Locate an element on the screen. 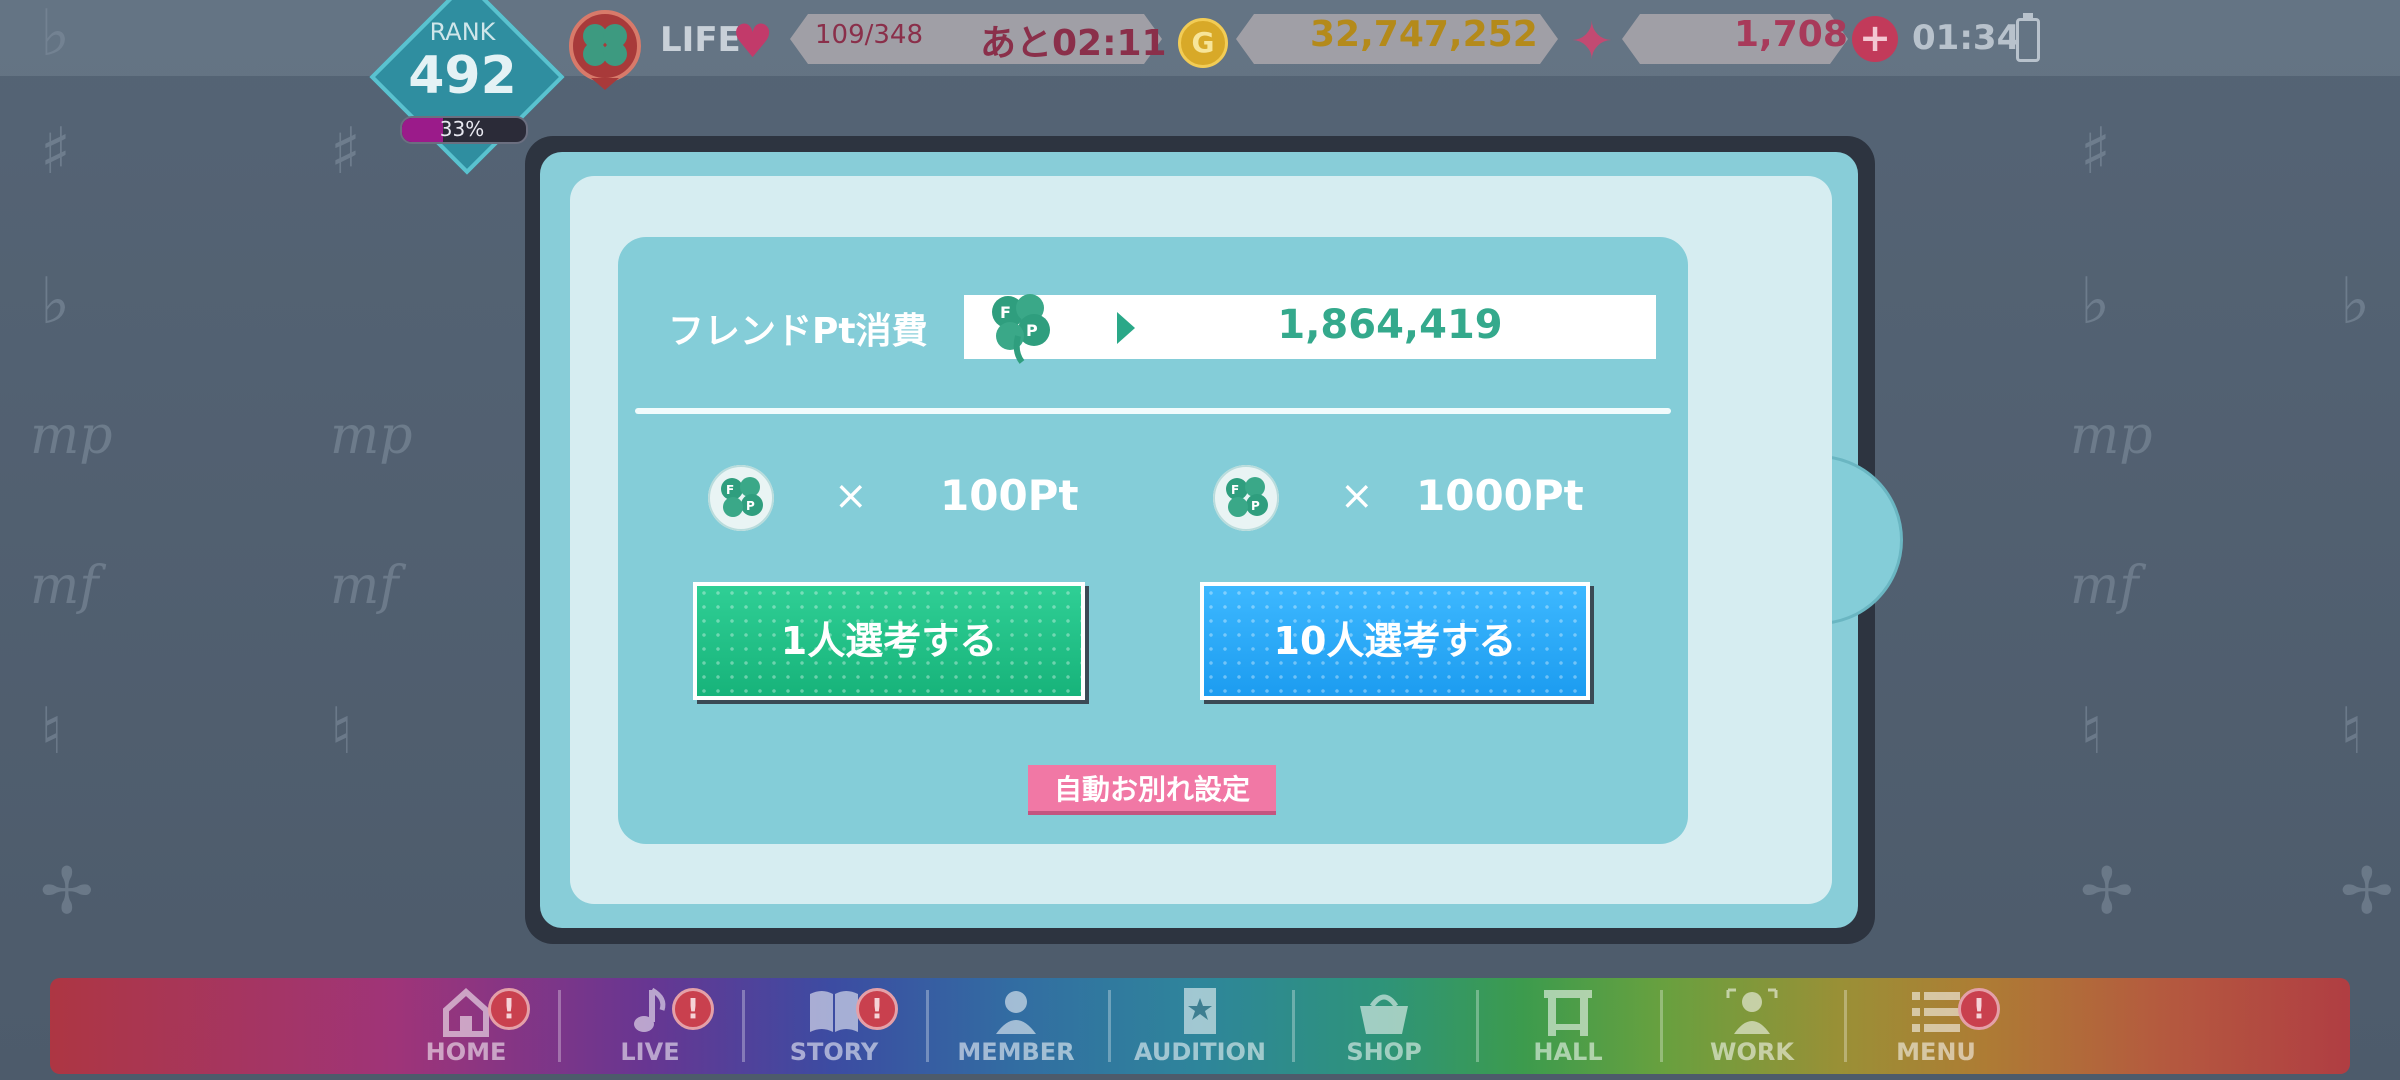 The image size is (2400, 1080). scout-1-button: 1人選考する is located at coordinates (889, 641).